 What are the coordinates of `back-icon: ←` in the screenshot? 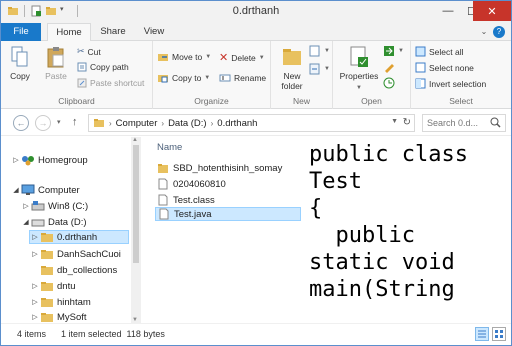 It's located at (21, 123).